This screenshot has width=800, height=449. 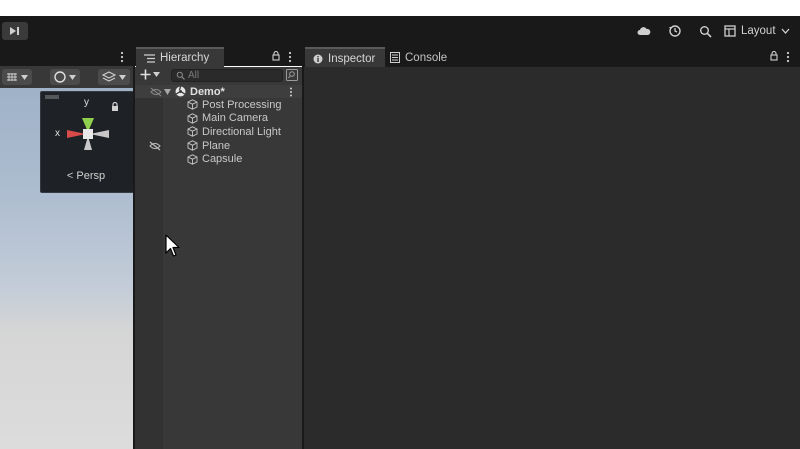 I want to click on layout-icon, so click(x=730, y=31).